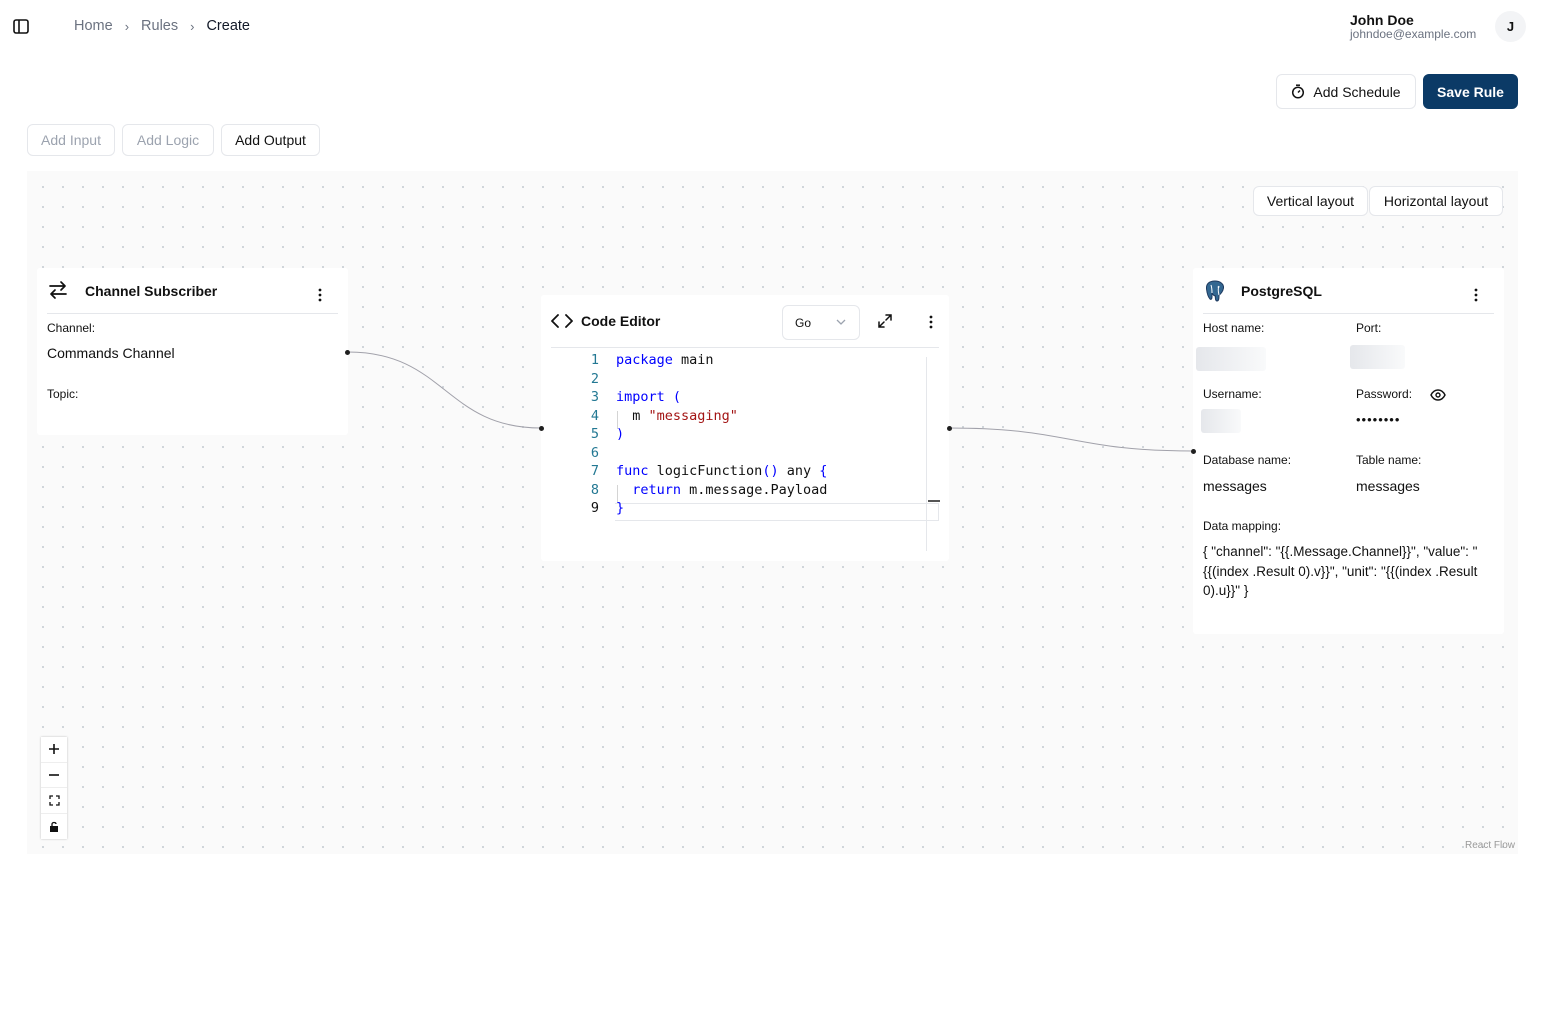 The image size is (1545, 1033). Describe the element at coordinates (562, 321) in the screenshot. I see `code-icon` at that location.